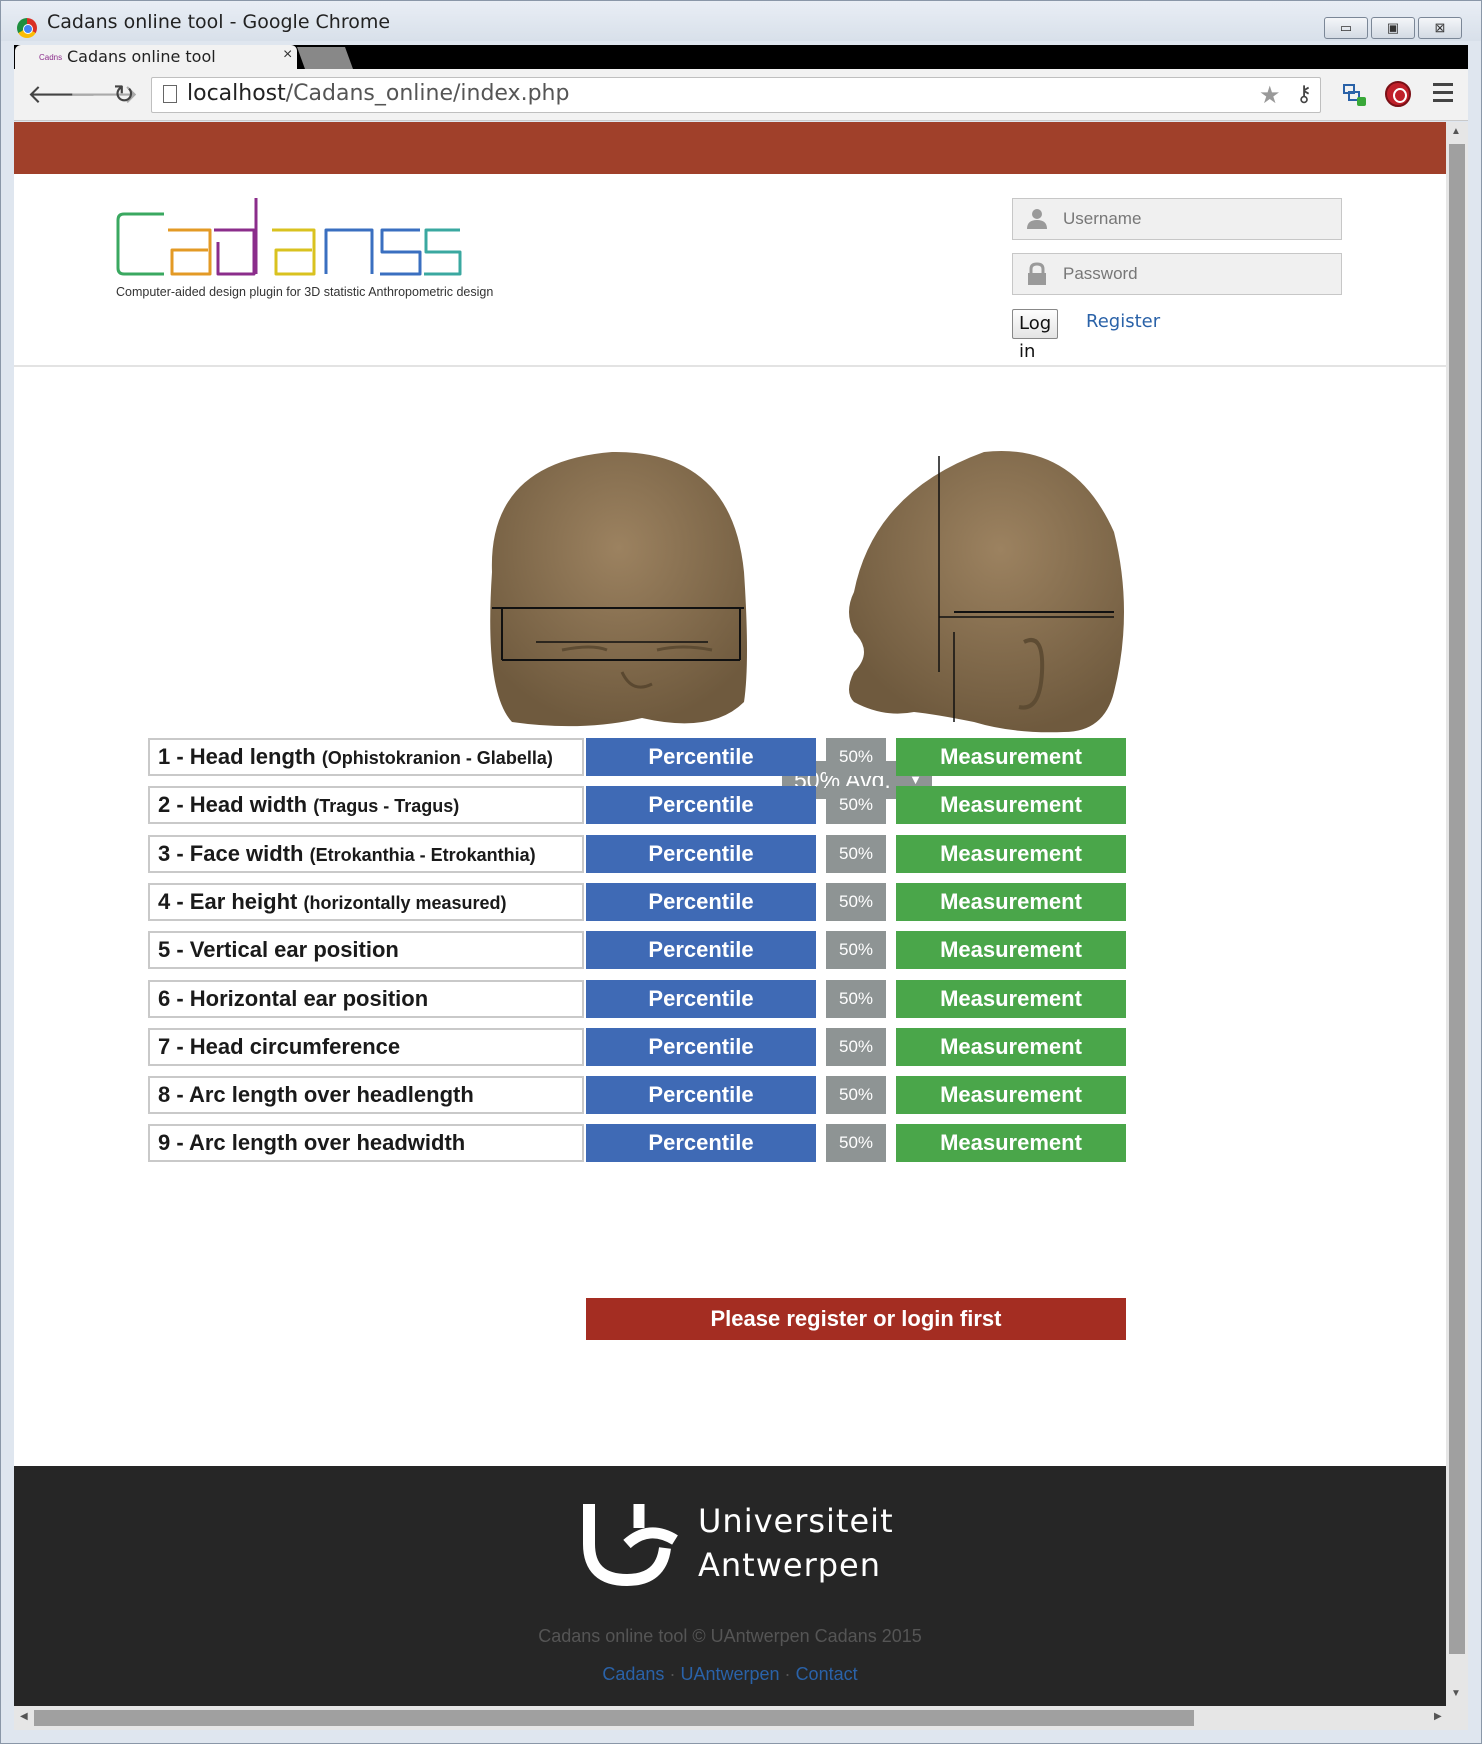 This screenshot has height=1744, width=1482. I want to click on username-input, so click(1198, 219).